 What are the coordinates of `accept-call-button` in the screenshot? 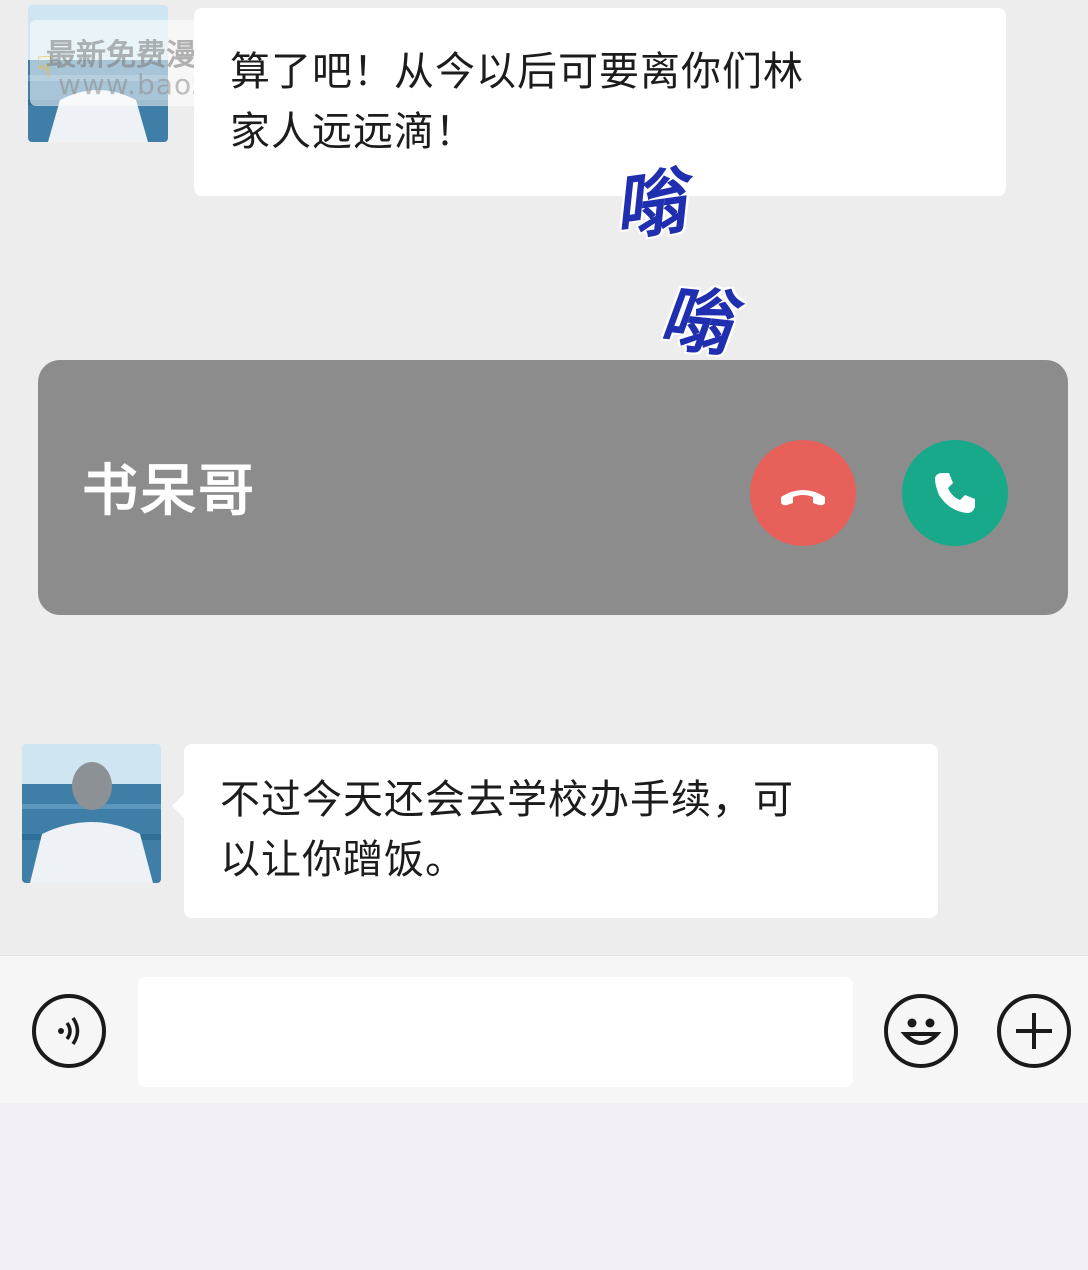 It's located at (955, 493).